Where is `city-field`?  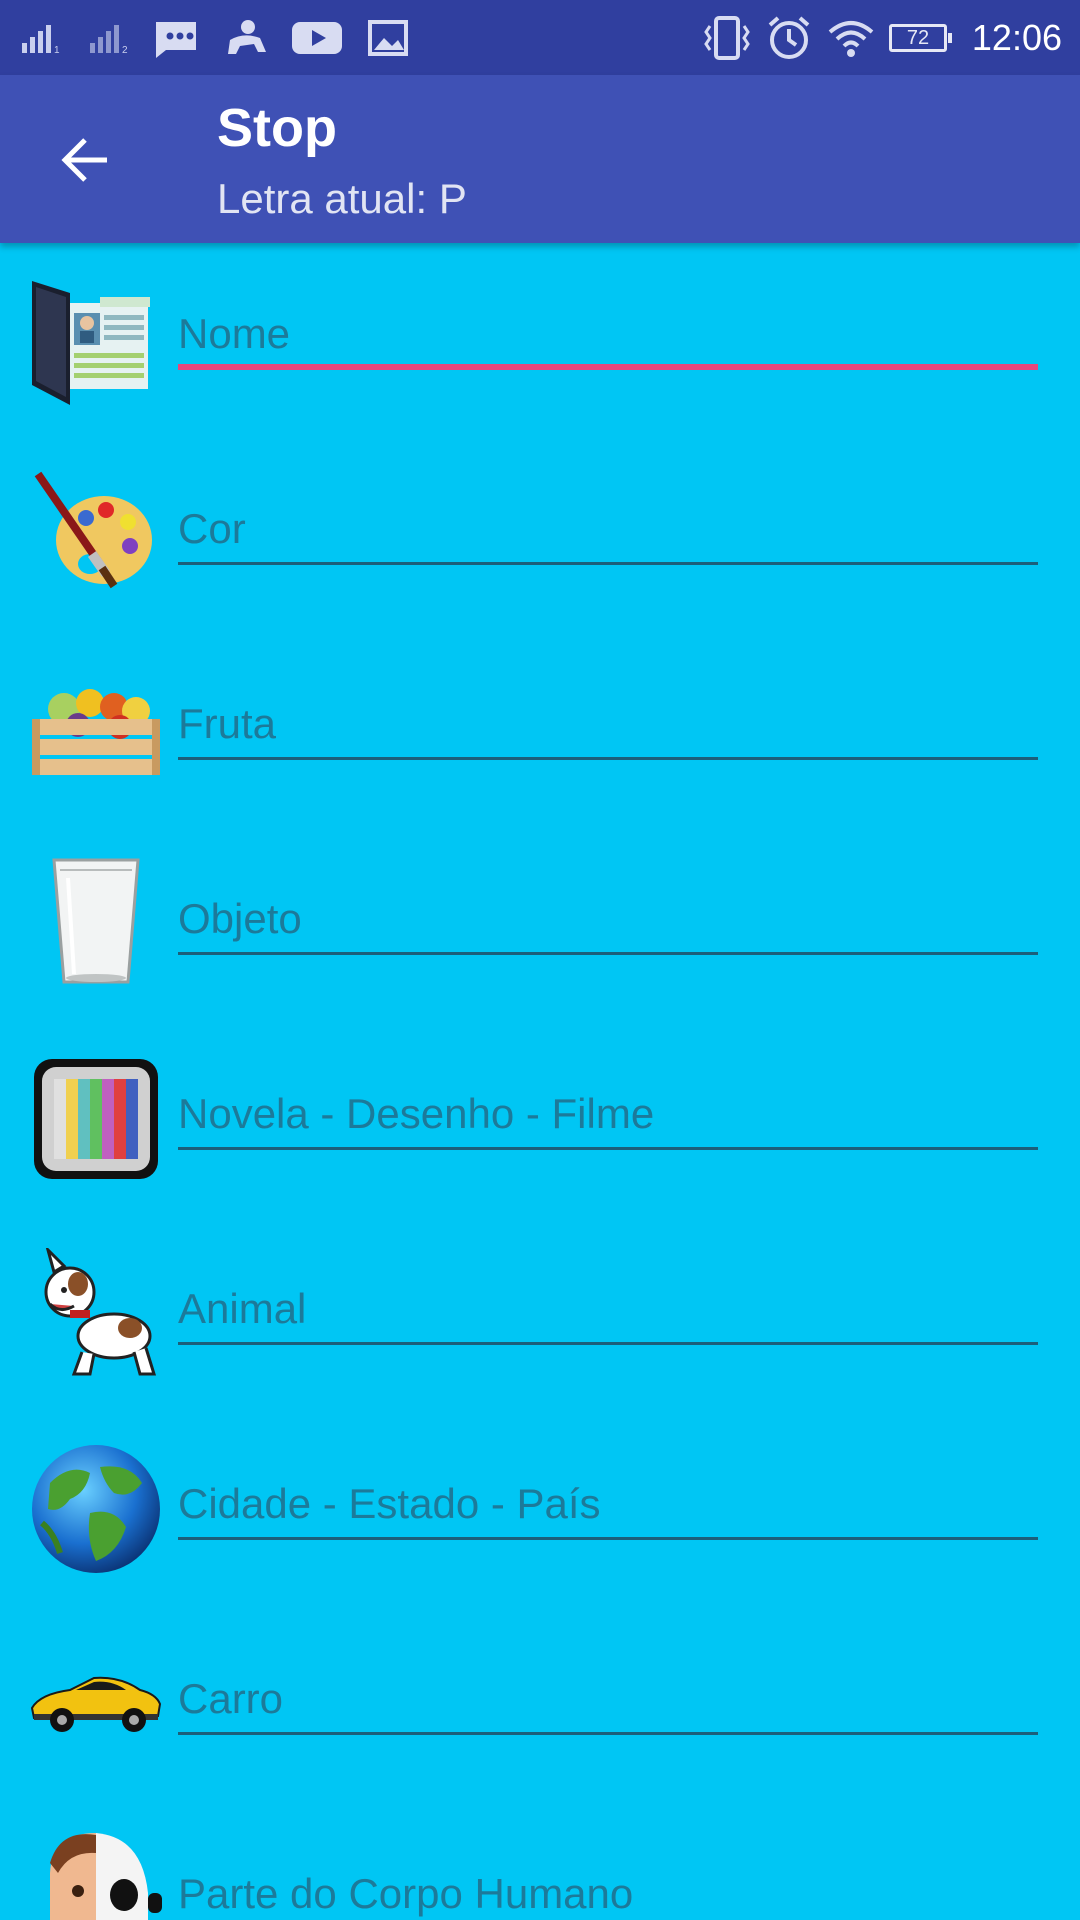
city-field is located at coordinates (608, 1507).